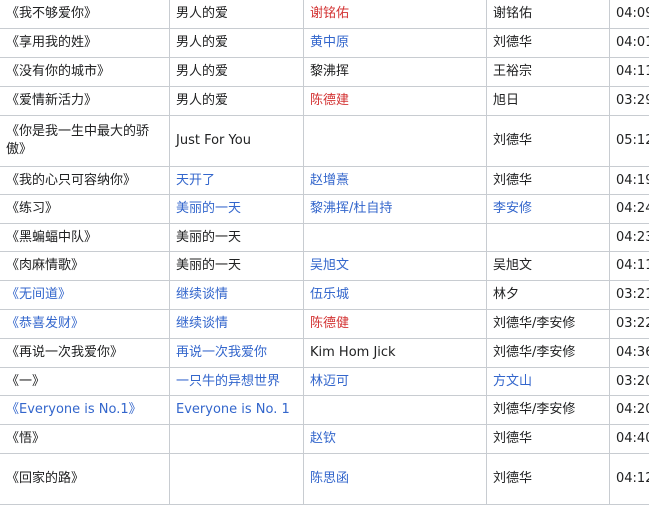  Describe the element at coordinates (85, 101) in the screenshot. I see `song-title-cell: 《爱情新活力》` at that location.